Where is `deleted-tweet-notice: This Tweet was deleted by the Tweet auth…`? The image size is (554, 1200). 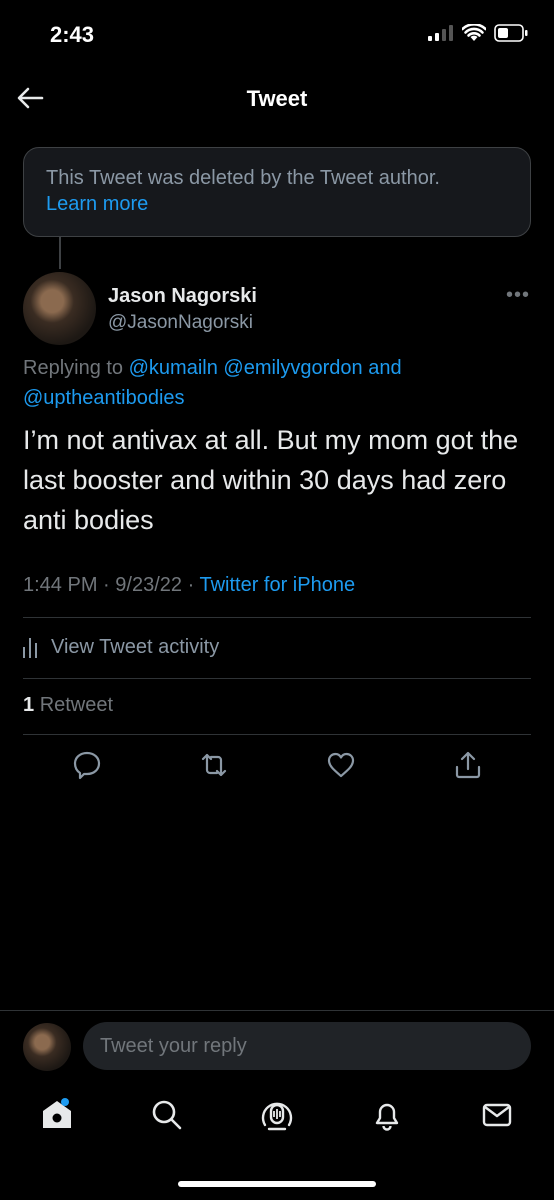
deleted-tweet-notice: This Tweet was deleted by the Tweet auth… is located at coordinates (277, 192).